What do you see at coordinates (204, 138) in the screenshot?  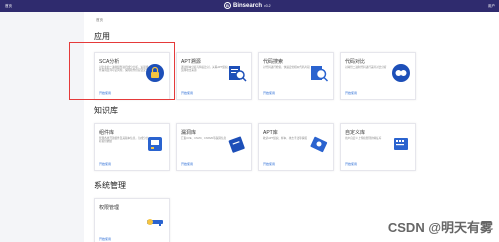 I see `card-desc: 汇集CVE、CNVD、CNNVD等漏洞信息` at bounding box center [204, 138].